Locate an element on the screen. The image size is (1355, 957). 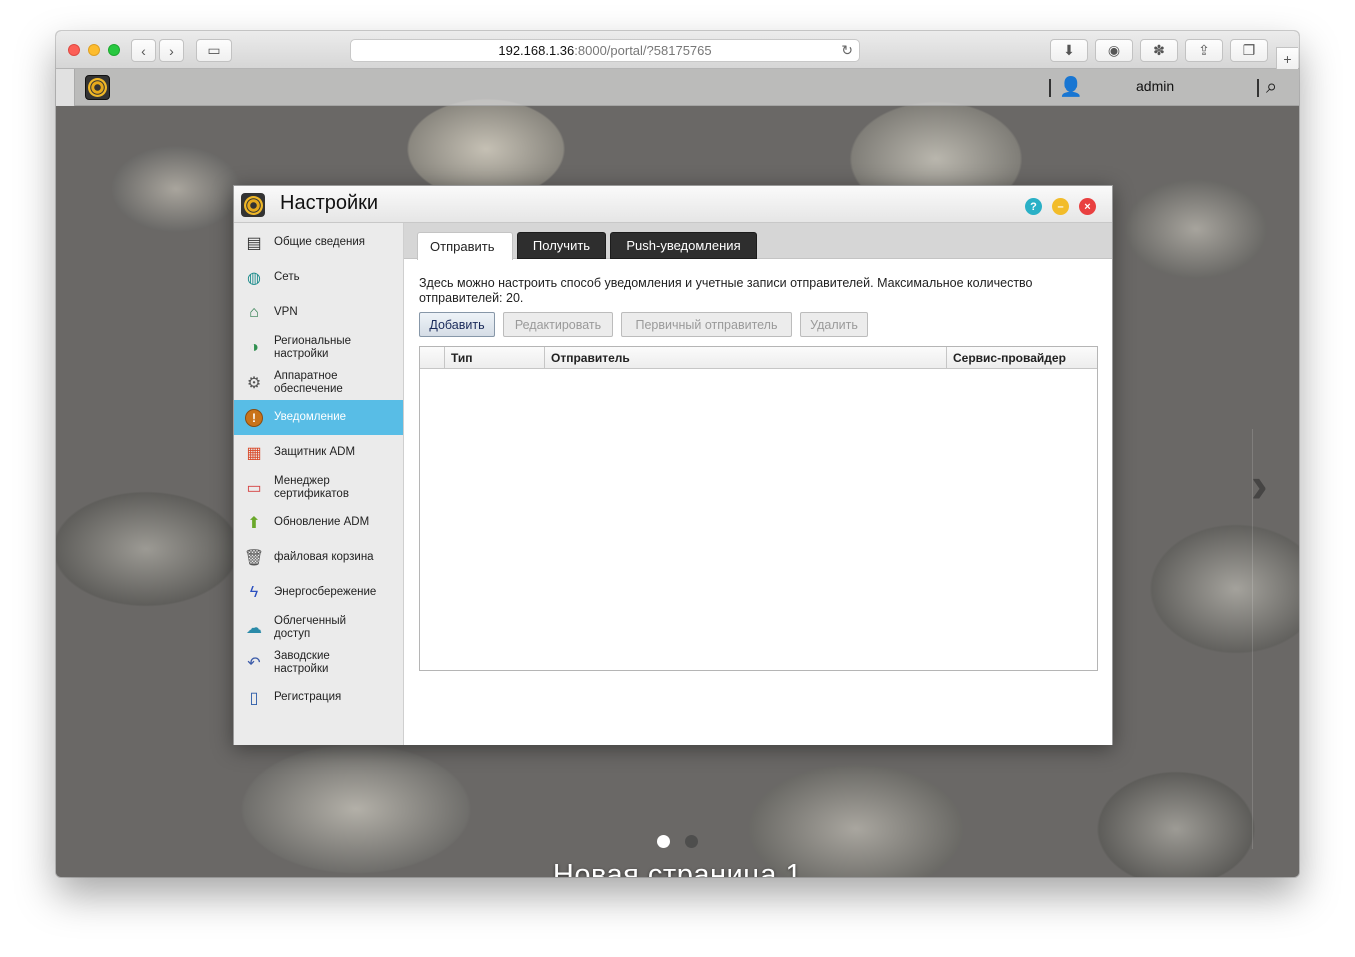
sidebar-item-label: Обновление ADM is located at coordinates (322, 522).